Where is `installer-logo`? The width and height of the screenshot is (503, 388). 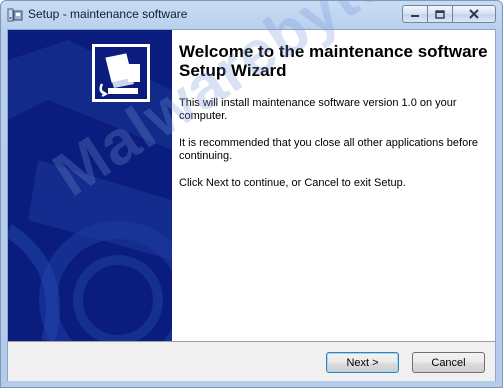 installer-logo is located at coordinates (121, 73).